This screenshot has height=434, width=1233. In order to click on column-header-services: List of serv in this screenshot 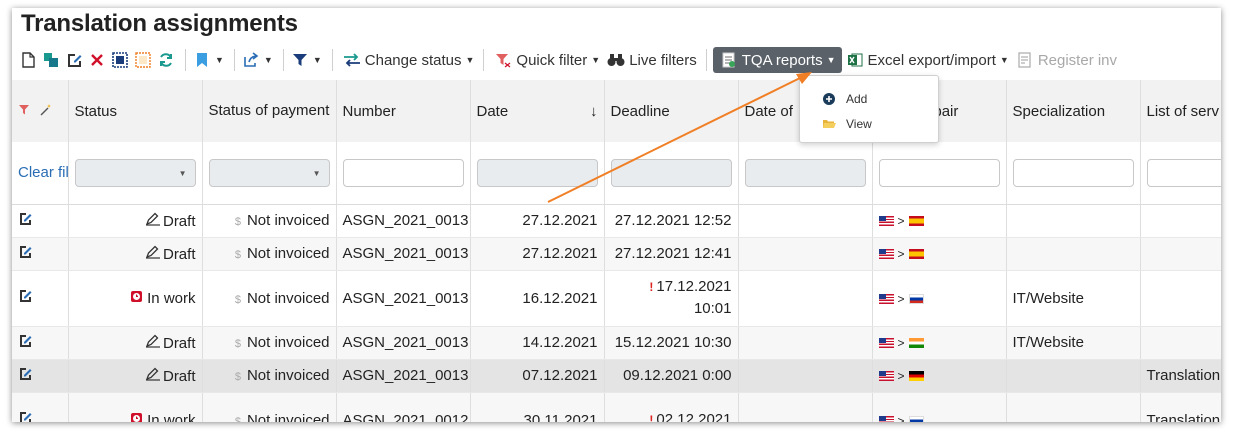, I will do `click(1180, 111)`.